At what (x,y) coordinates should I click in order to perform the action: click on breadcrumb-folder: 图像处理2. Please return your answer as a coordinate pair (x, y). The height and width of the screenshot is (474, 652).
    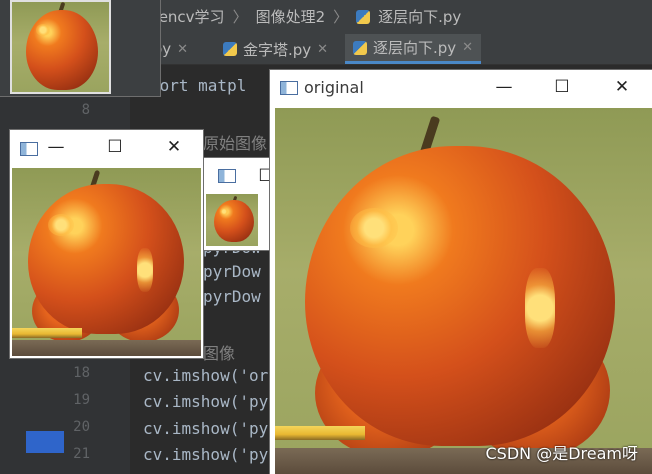
    Looking at the image, I should click on (291, 16).